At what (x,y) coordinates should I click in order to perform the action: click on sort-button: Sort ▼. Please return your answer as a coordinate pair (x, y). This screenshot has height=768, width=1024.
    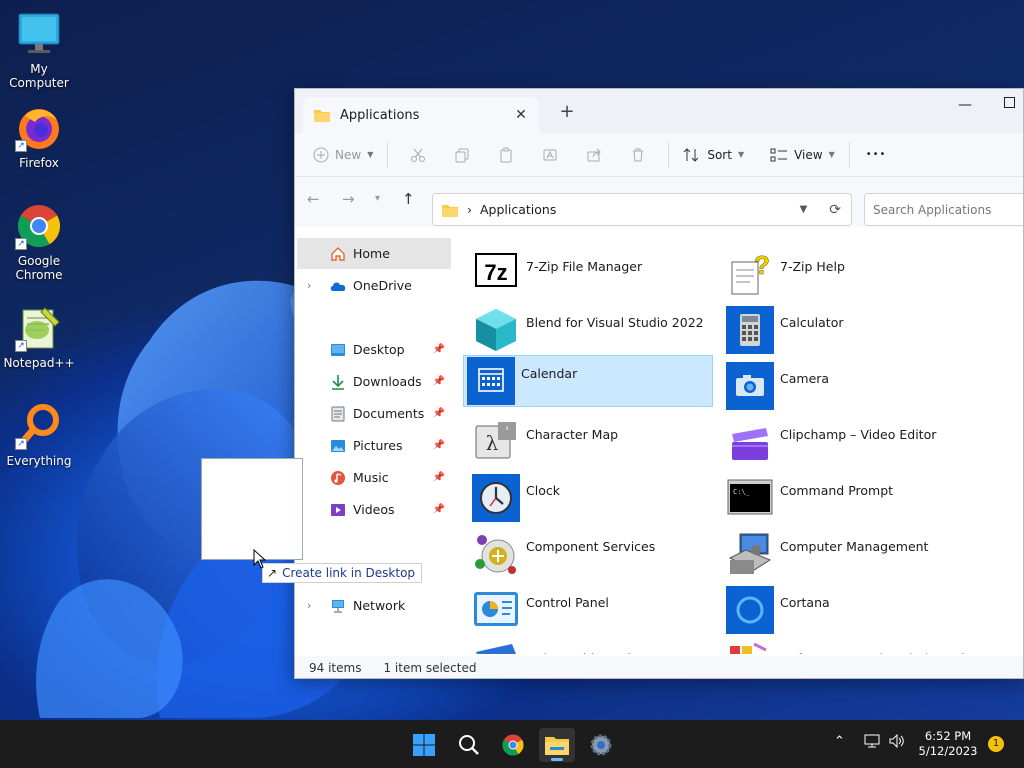
    Looking at the image, I should click on (713, 155).